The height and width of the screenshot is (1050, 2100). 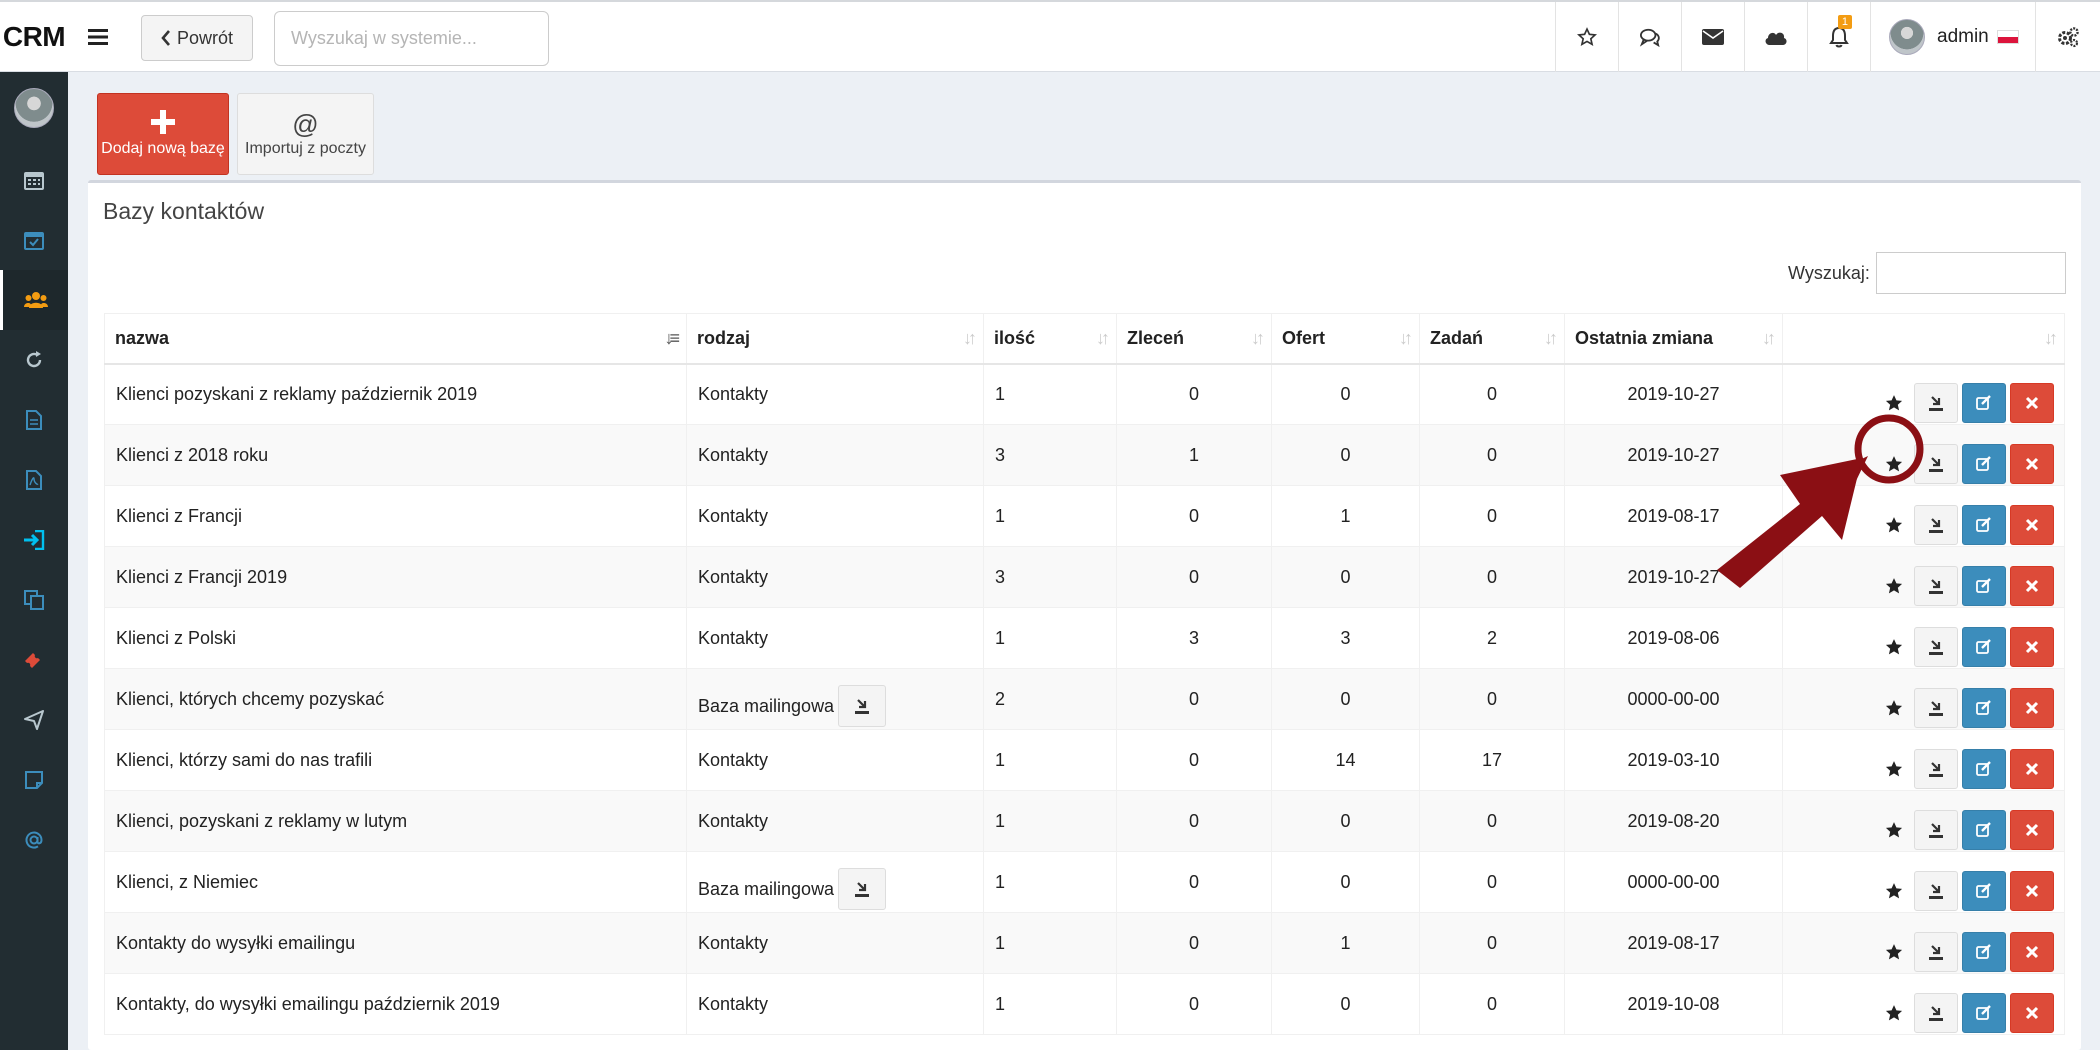 What do you see at coordinates (1050, 339) in the screenshot?
I see `column-header-quantity: ilość ↓↑` at bounding box center [1050, 339].